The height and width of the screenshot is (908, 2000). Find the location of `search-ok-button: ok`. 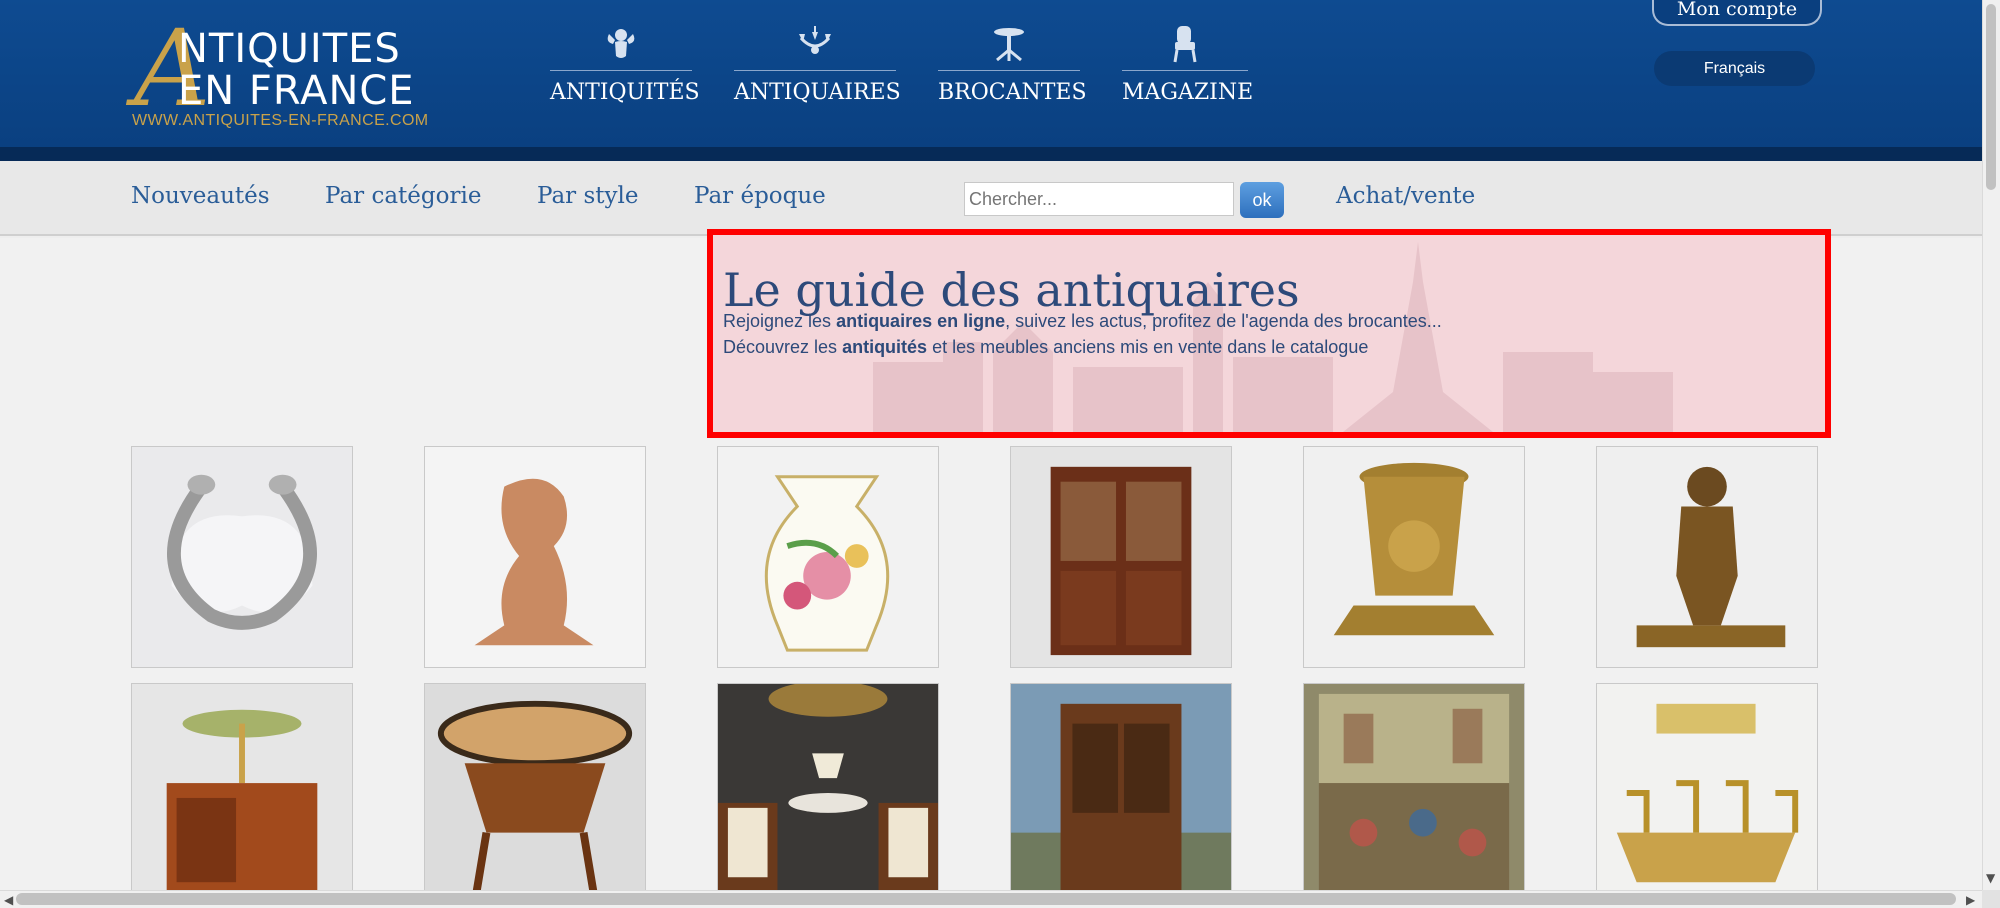

search-ok-button: ok is located at coordinates (1262, 200).